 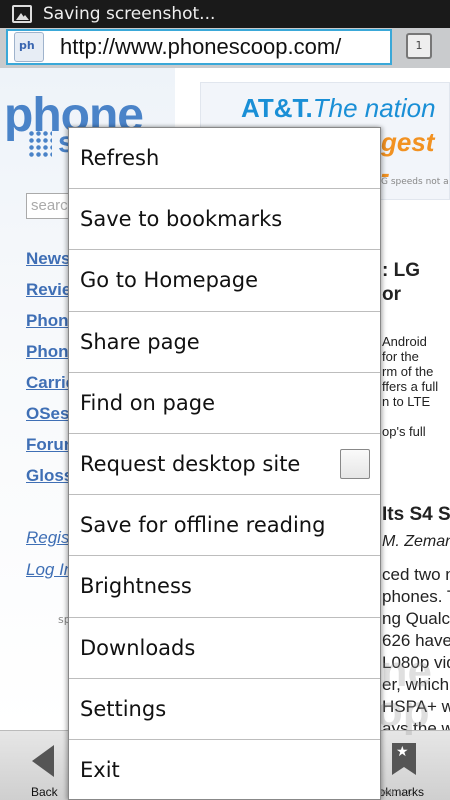 What do you see at coordinates (415, 182) in the screenshot?
I see `ad-fine-print: G speeds not av` at bounding box center [415, 182].